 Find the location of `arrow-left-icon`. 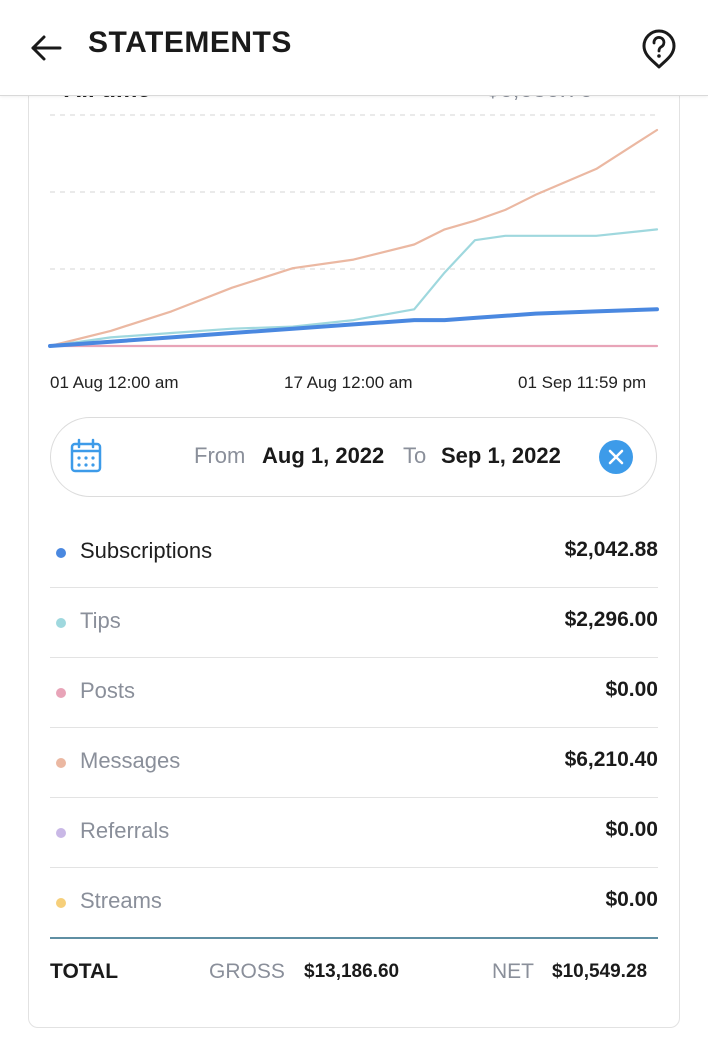

arrow-left-icon is located at coordinates (46, 48).